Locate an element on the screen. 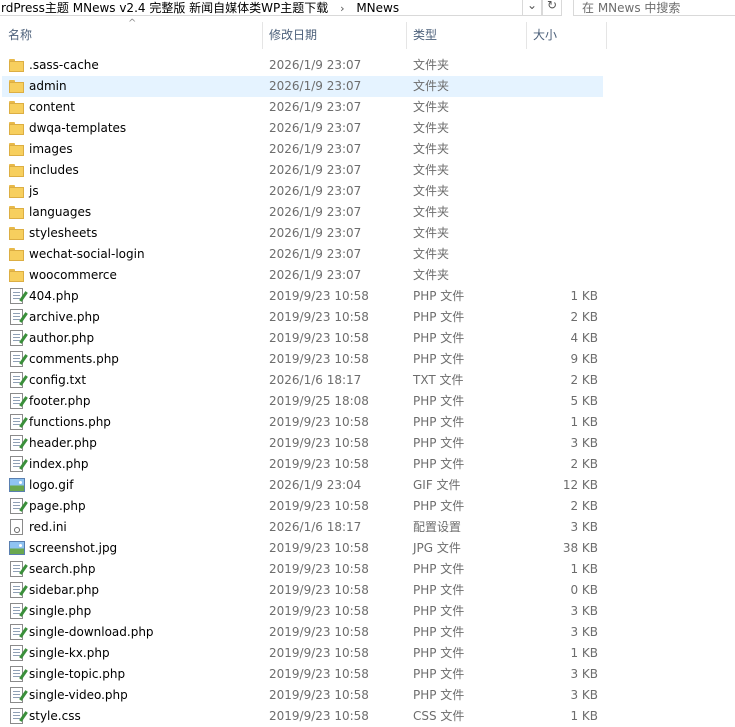 Image resolution: width=735 pixels, height=727 pixels. file-name: sidebar.php is located at coordinates (64, 590).